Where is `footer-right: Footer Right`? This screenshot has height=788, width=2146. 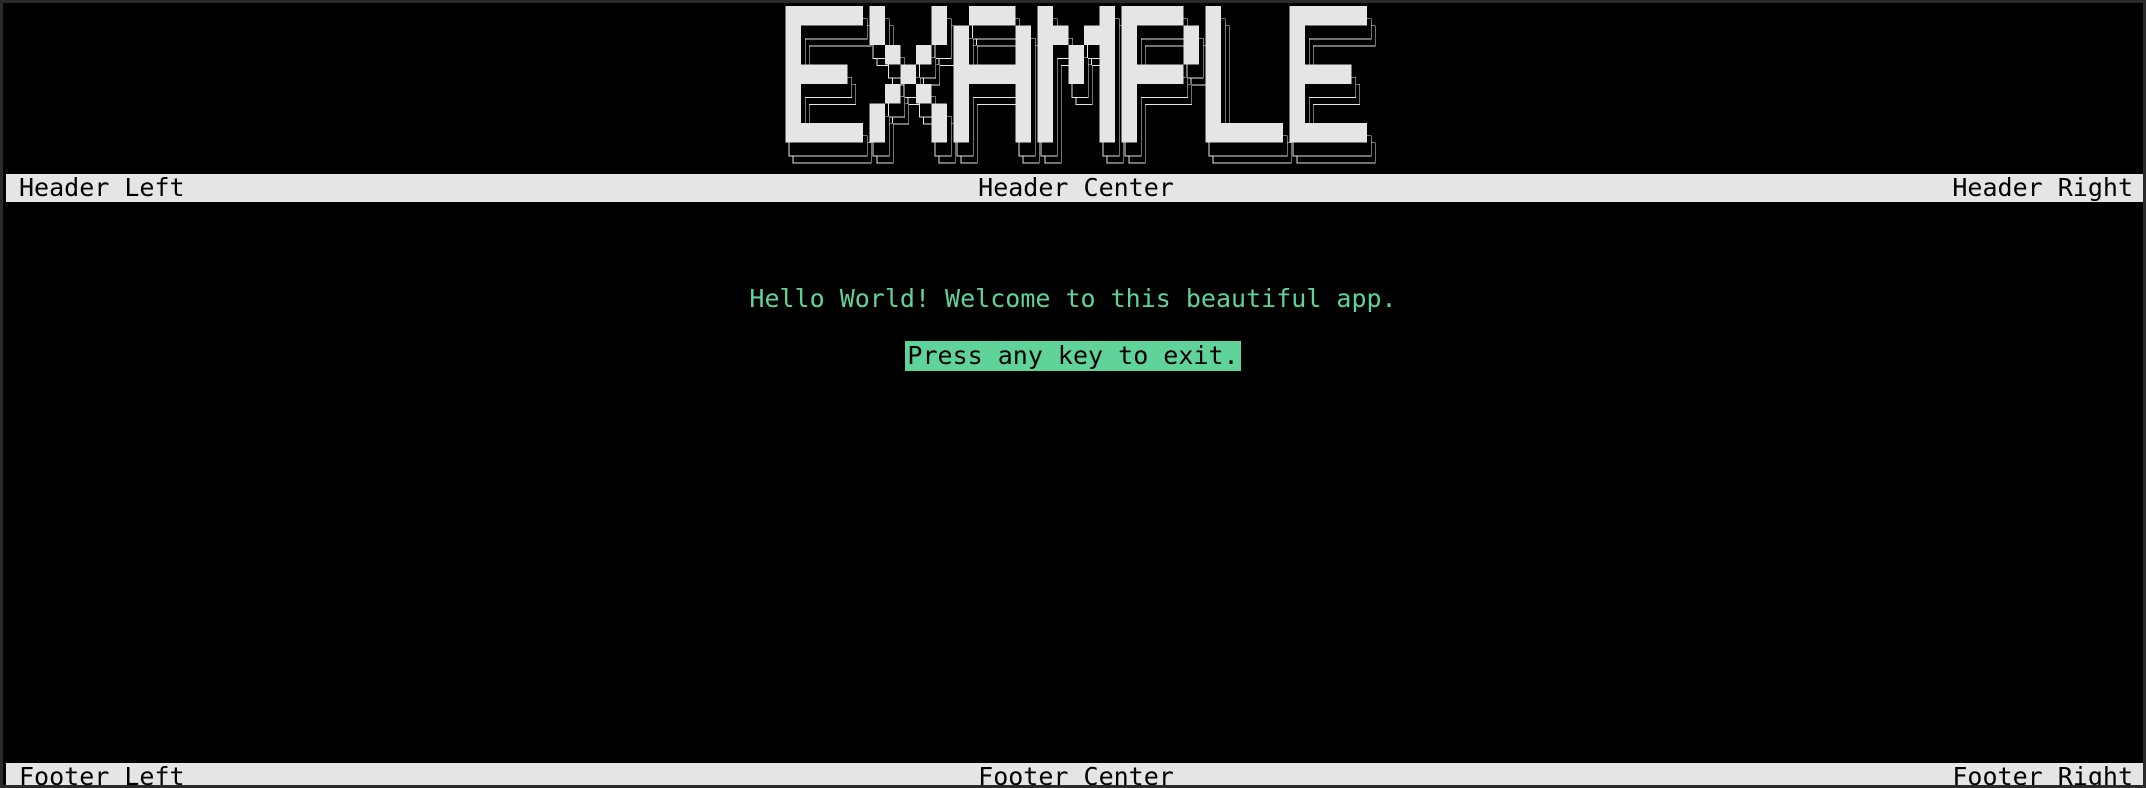
footer-right: Footer Right is located at coordinates (2042, 775).